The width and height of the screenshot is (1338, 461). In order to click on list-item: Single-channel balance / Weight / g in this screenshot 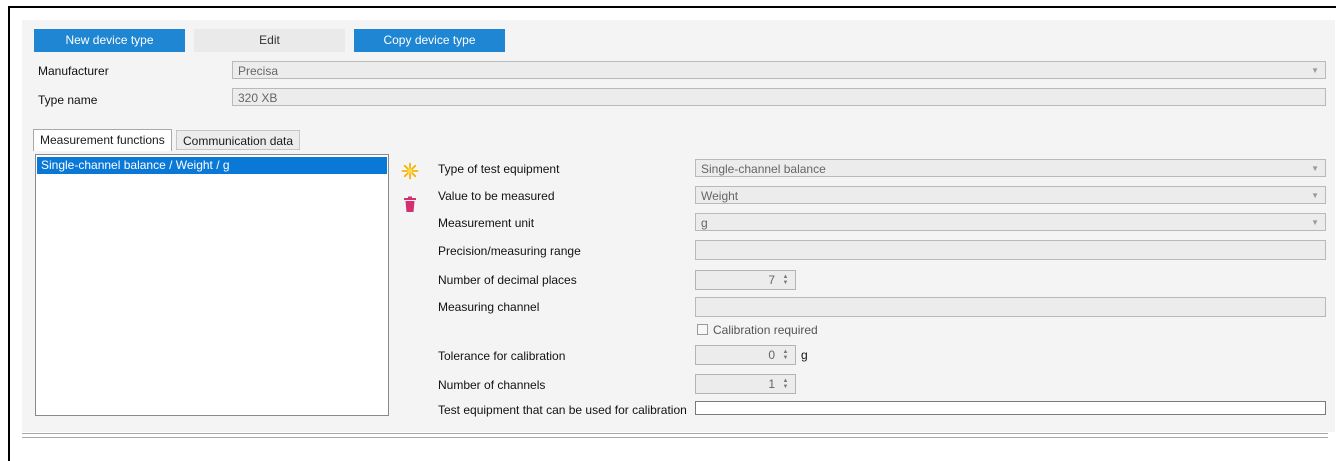, I will do `click(212, 165)`.